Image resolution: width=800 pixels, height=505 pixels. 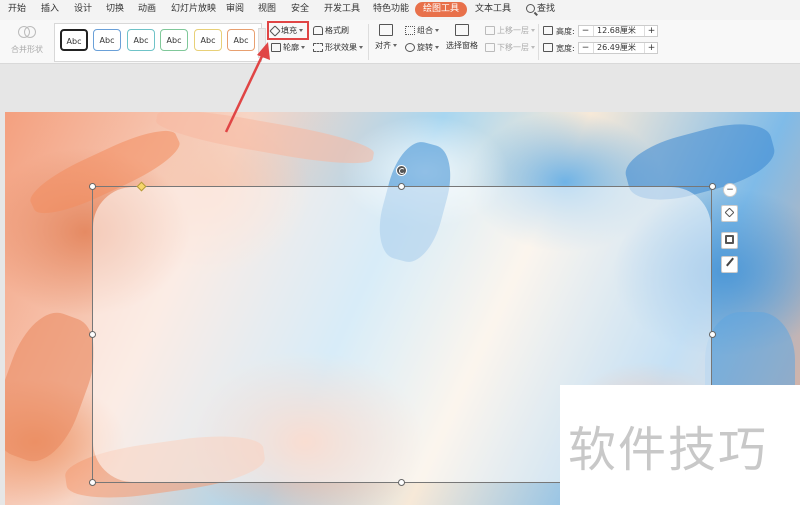 What do you see at coordinates (530, 8) in the screenshot?
I see `search-icon` at bounding box center [530, 8].